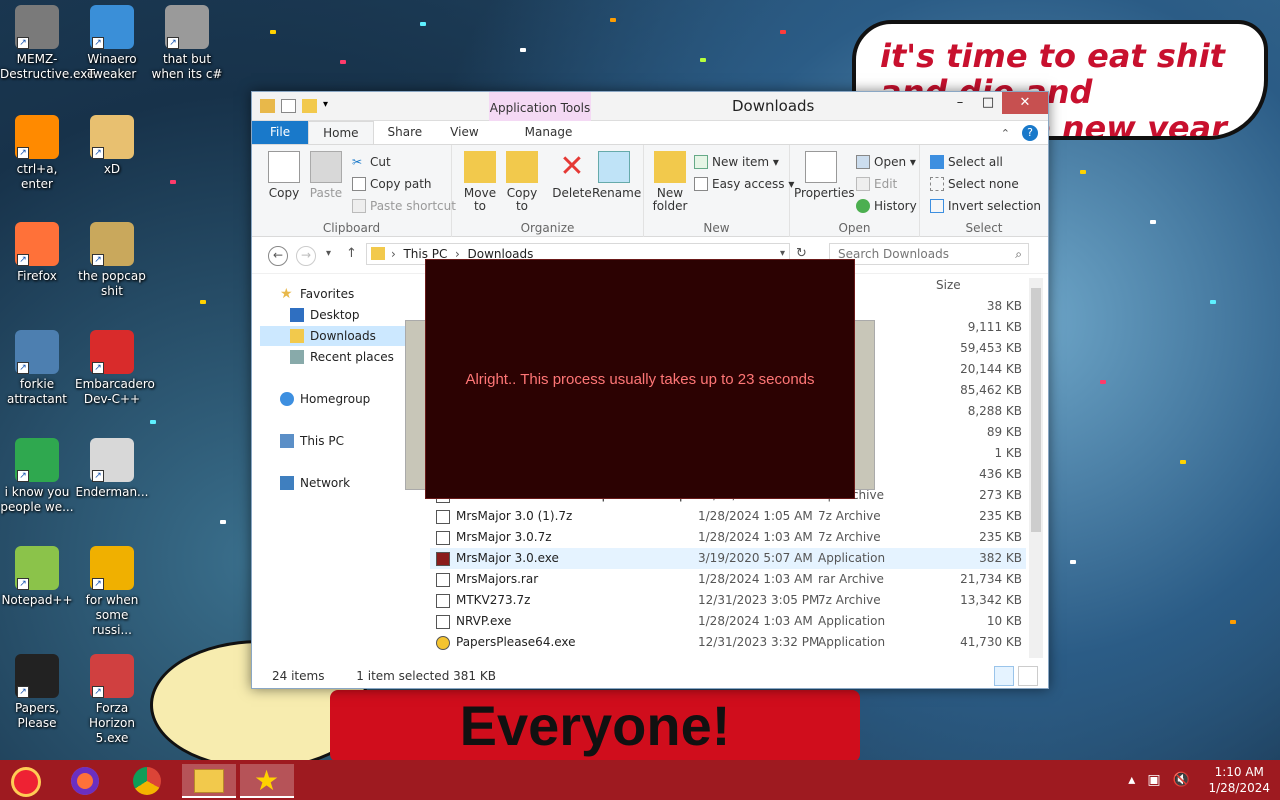 The height and width of the screenshot is (800, 1280). What do you see at coordinates (328, 106) in the screenshot?
I see `chevron-down-icon: ▾` at bounding box center [328, 106].